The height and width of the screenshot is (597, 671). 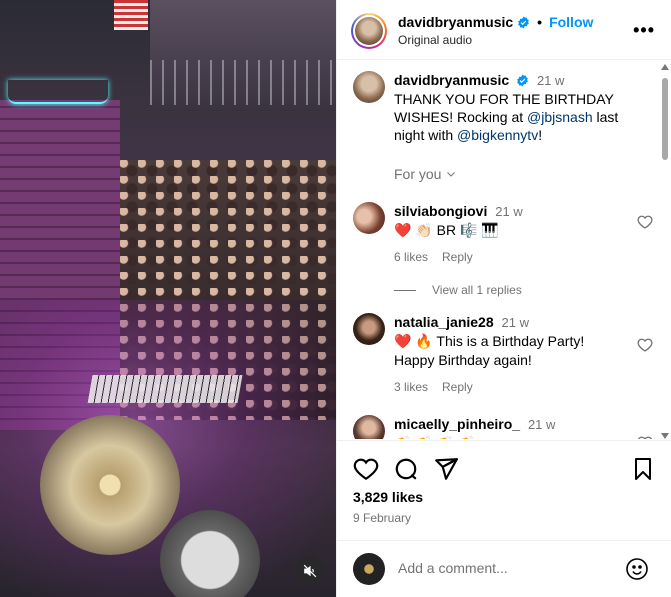 What do you see at coordinates (550, 80) in the screenshot?
I see `caption-time: 21 w` at bounding box center [550, 80].